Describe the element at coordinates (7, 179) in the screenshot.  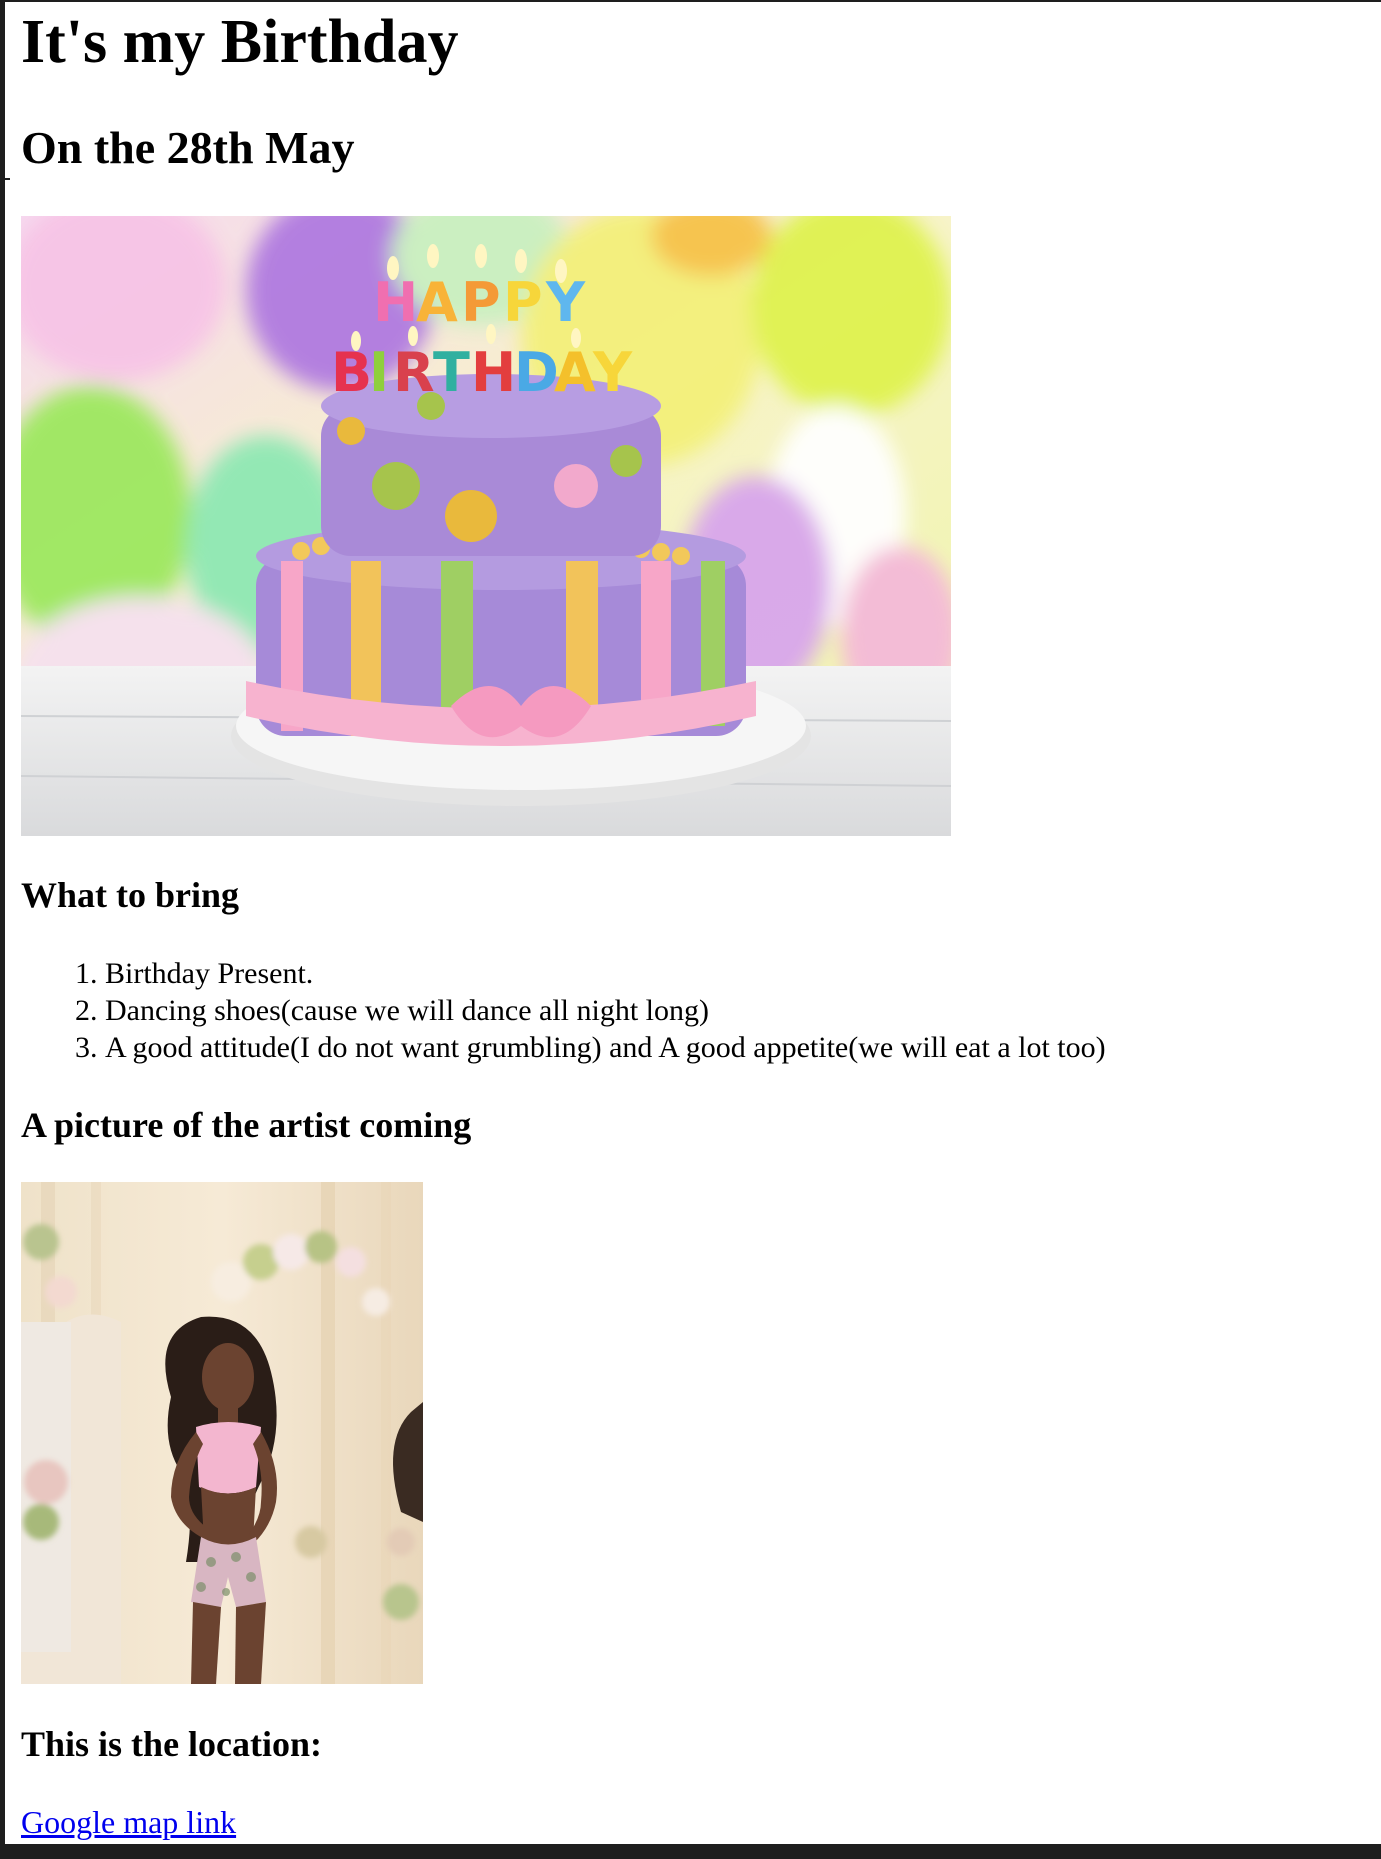
I see `frame-notch` at that location.